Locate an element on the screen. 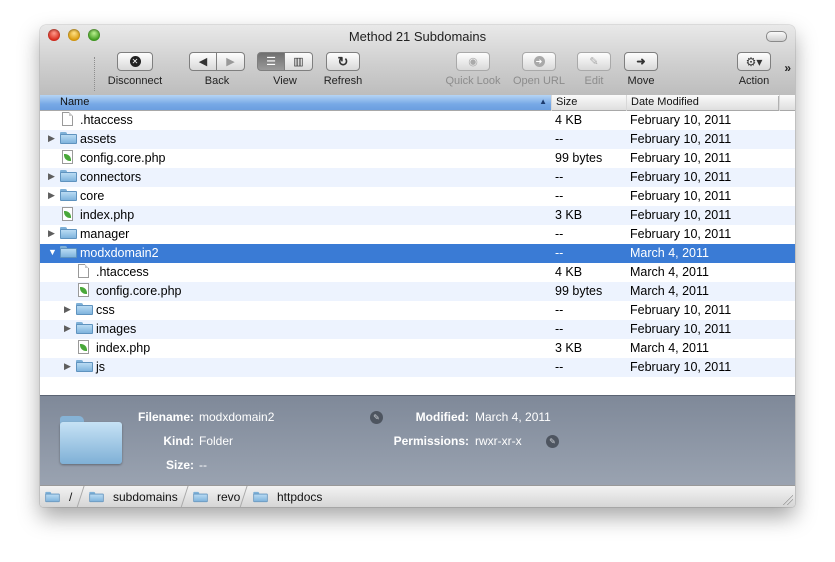  file-row: ▶ core -- February 10, 2011 is located at coordinates (417, 196).